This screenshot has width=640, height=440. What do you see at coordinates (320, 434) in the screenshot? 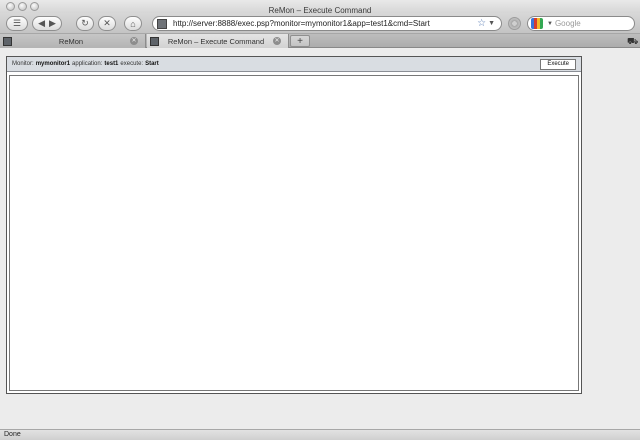
I see `status-bar: Done` at bounding box center [320, 434].